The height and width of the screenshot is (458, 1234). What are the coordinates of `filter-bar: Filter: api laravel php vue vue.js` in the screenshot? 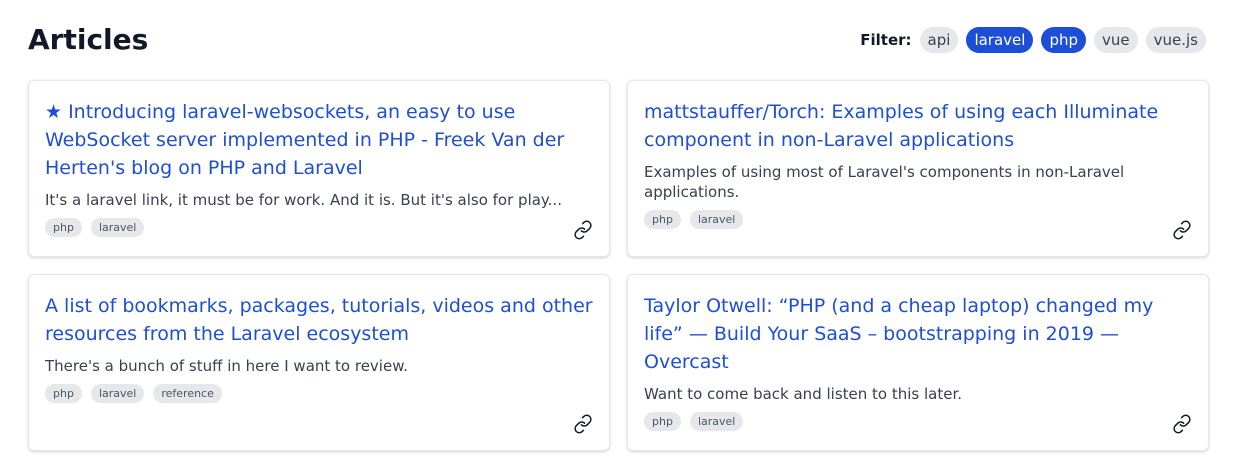 It's located at (1033, 40).